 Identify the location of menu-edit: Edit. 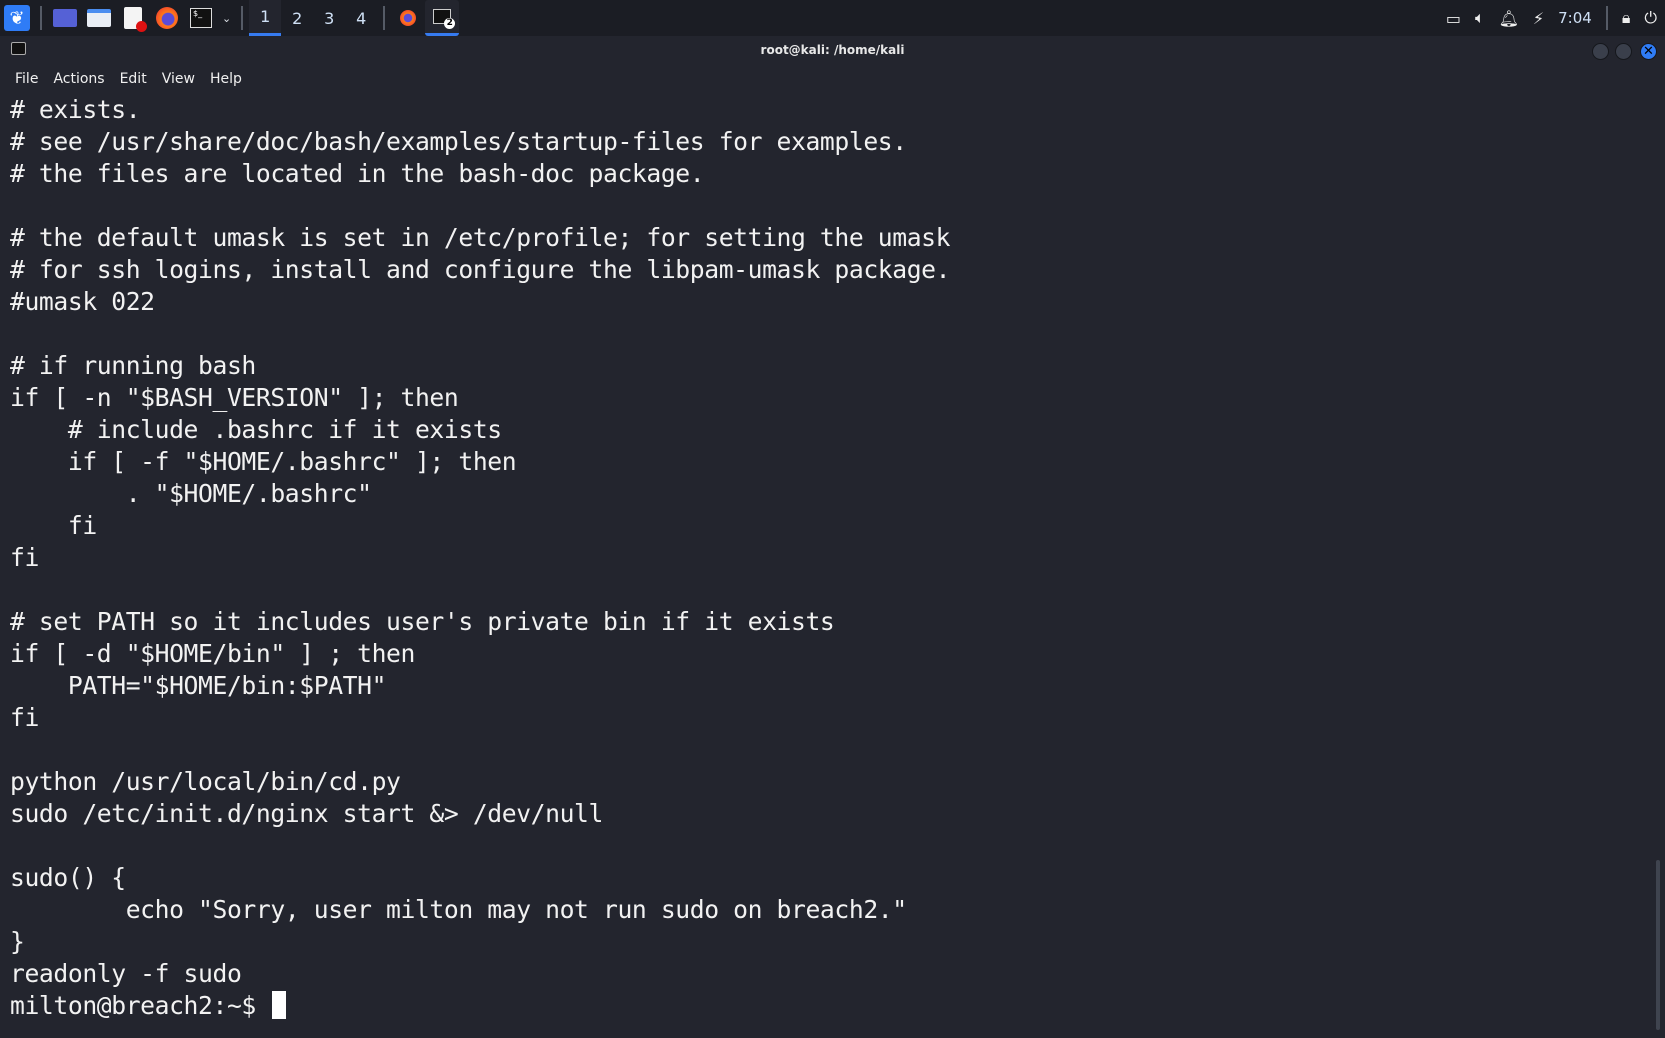
(133, 79).